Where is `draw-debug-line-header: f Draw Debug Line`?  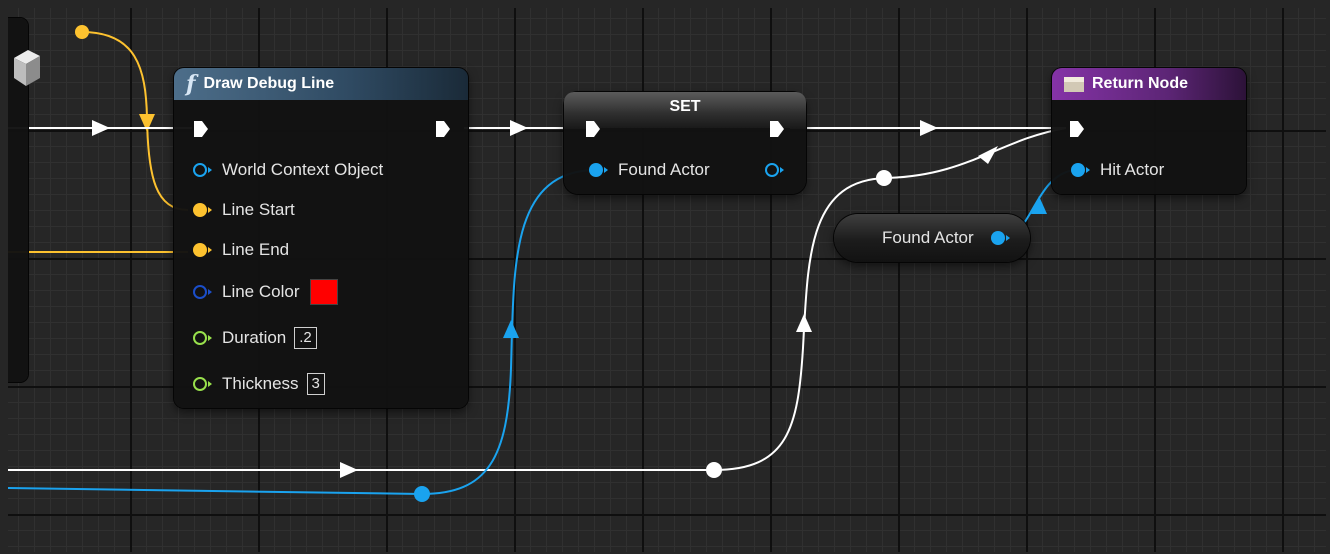
draw-debug-line-header: f Draw Debug Line is located at coordinates (321, 84).